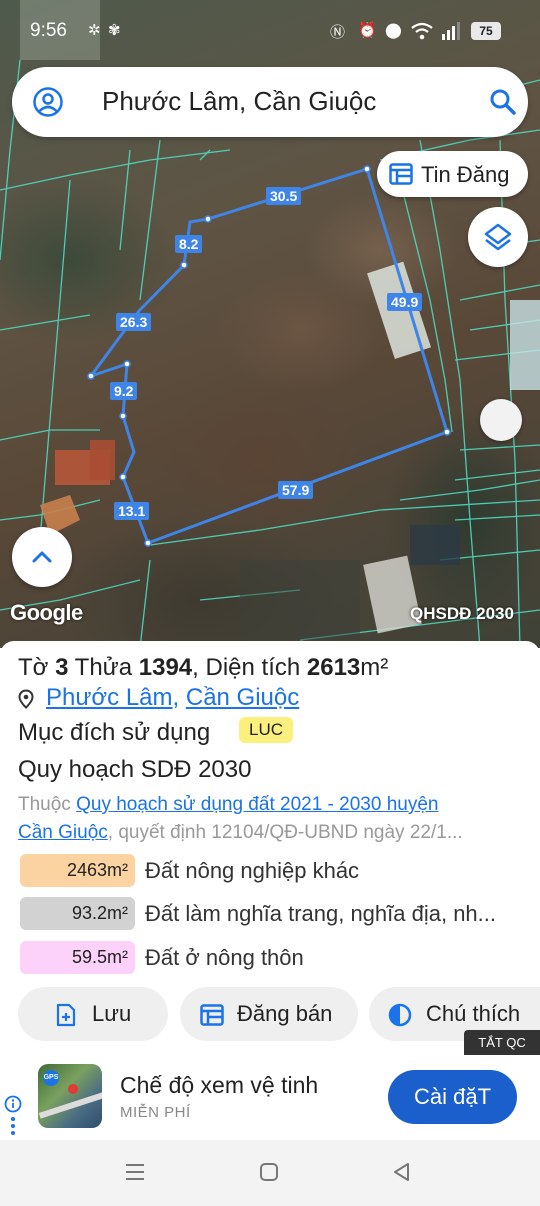 This screenshot has height=1206, width=540. Describe the element at coordinates (270, 31) in the screenshot. I see `status-bar: 9:56 ✲ ✾ Ⓝ ⏰ ⬤ 75` at that location.